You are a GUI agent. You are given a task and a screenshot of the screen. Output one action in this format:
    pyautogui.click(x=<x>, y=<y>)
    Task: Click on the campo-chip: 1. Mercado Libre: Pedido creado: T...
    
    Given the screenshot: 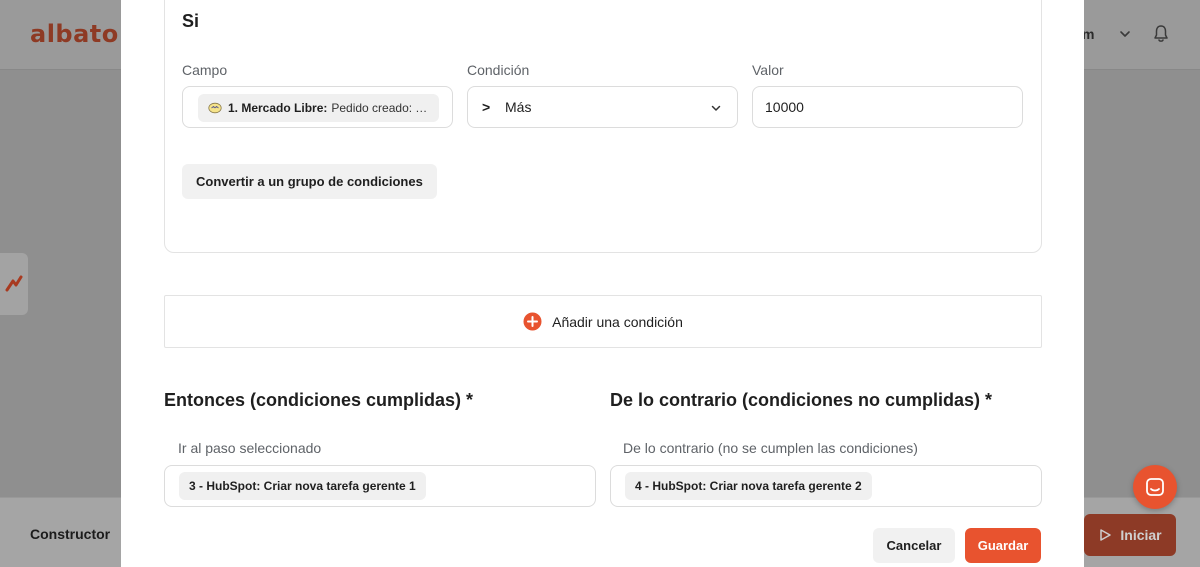 What is the action you would take?
    pyautogui.click(x=318, y=108)
    